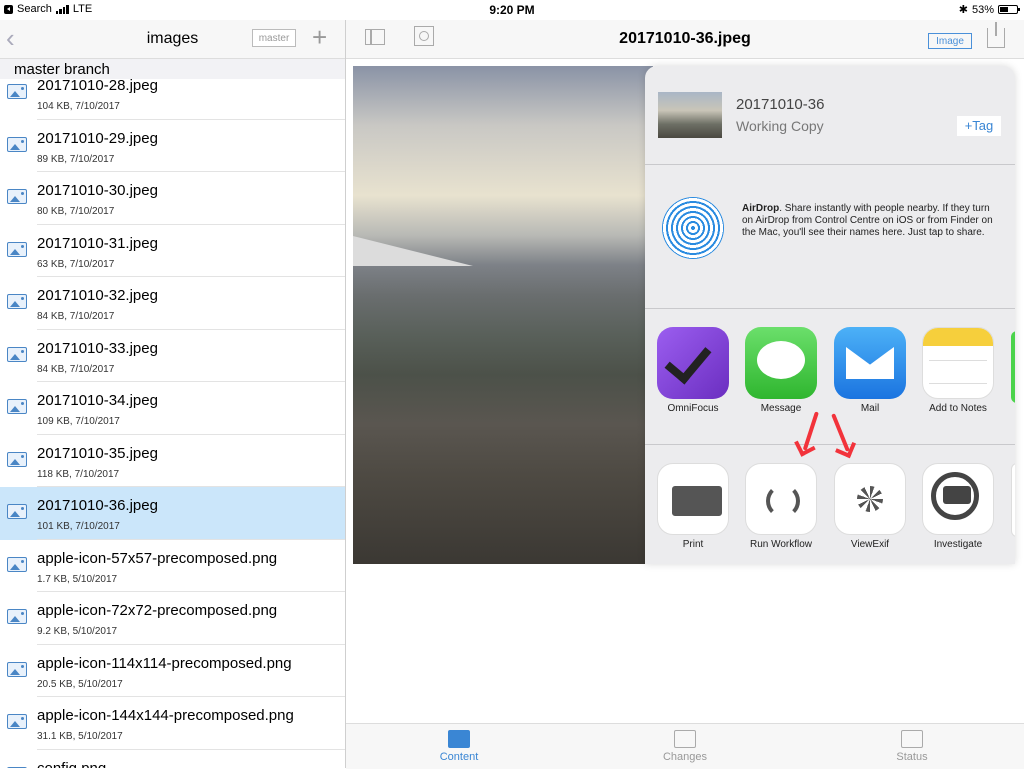 This screenshot has width=1024, height=769. Describe the element at coordinates (172, 303) in the screenshot. I see `file-row: 20171010-32.jpeg 84 KB, 7/10/2017` at that location.